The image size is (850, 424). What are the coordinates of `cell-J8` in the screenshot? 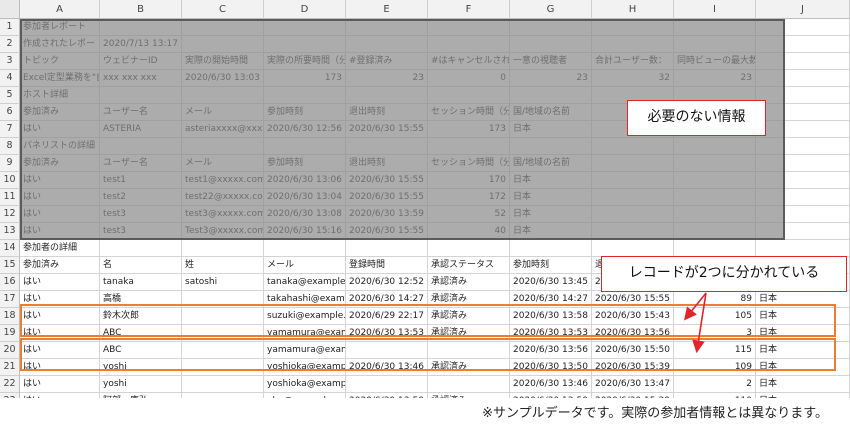 It's located at (803, 146).